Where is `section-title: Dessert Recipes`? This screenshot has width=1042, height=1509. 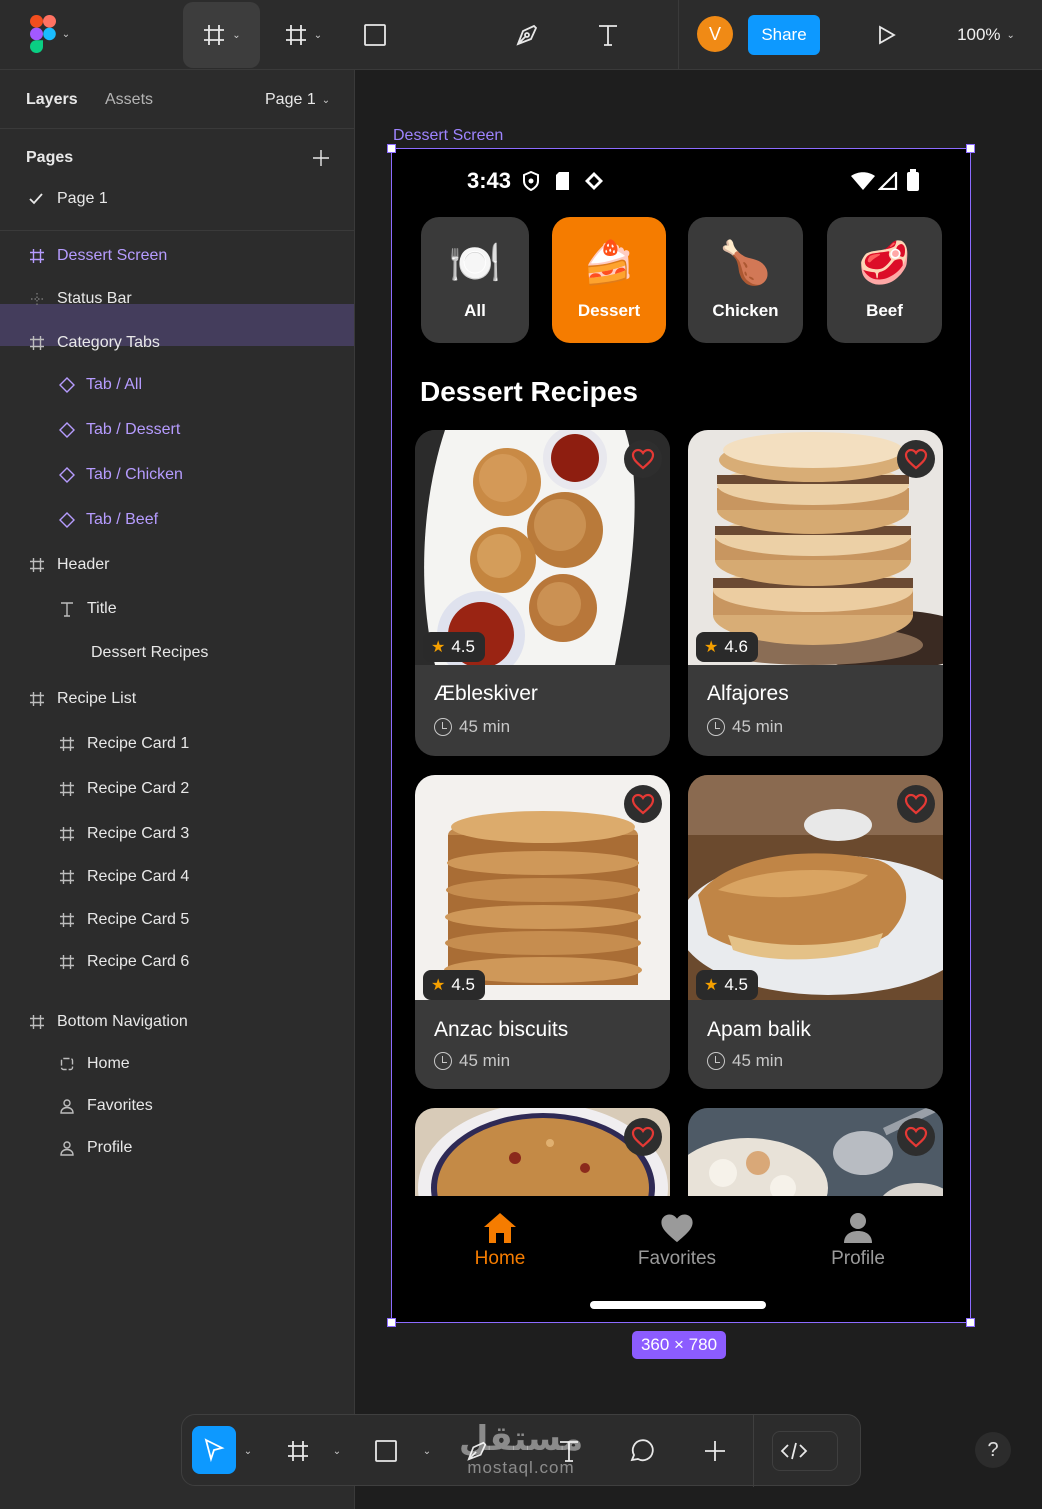 section-title: Dessert Recipes is located at coordinates (529, 391).